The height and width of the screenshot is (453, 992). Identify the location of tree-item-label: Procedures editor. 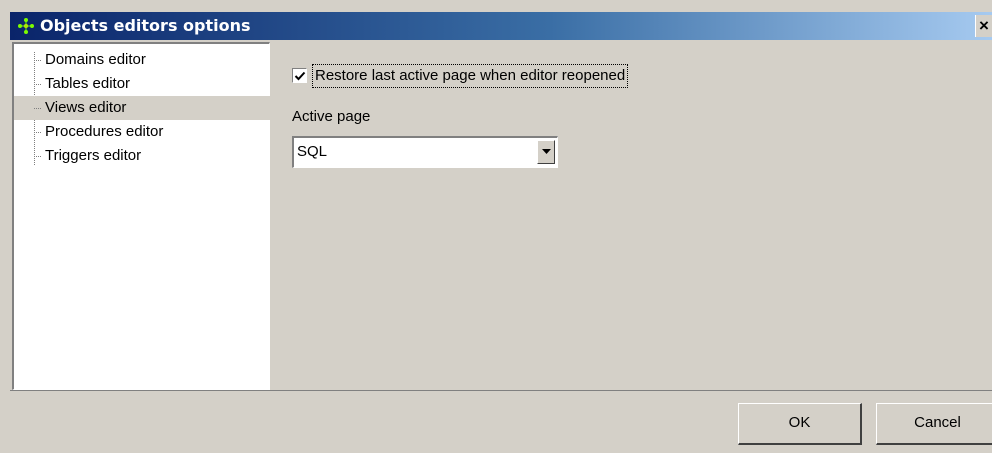
(104, 131).